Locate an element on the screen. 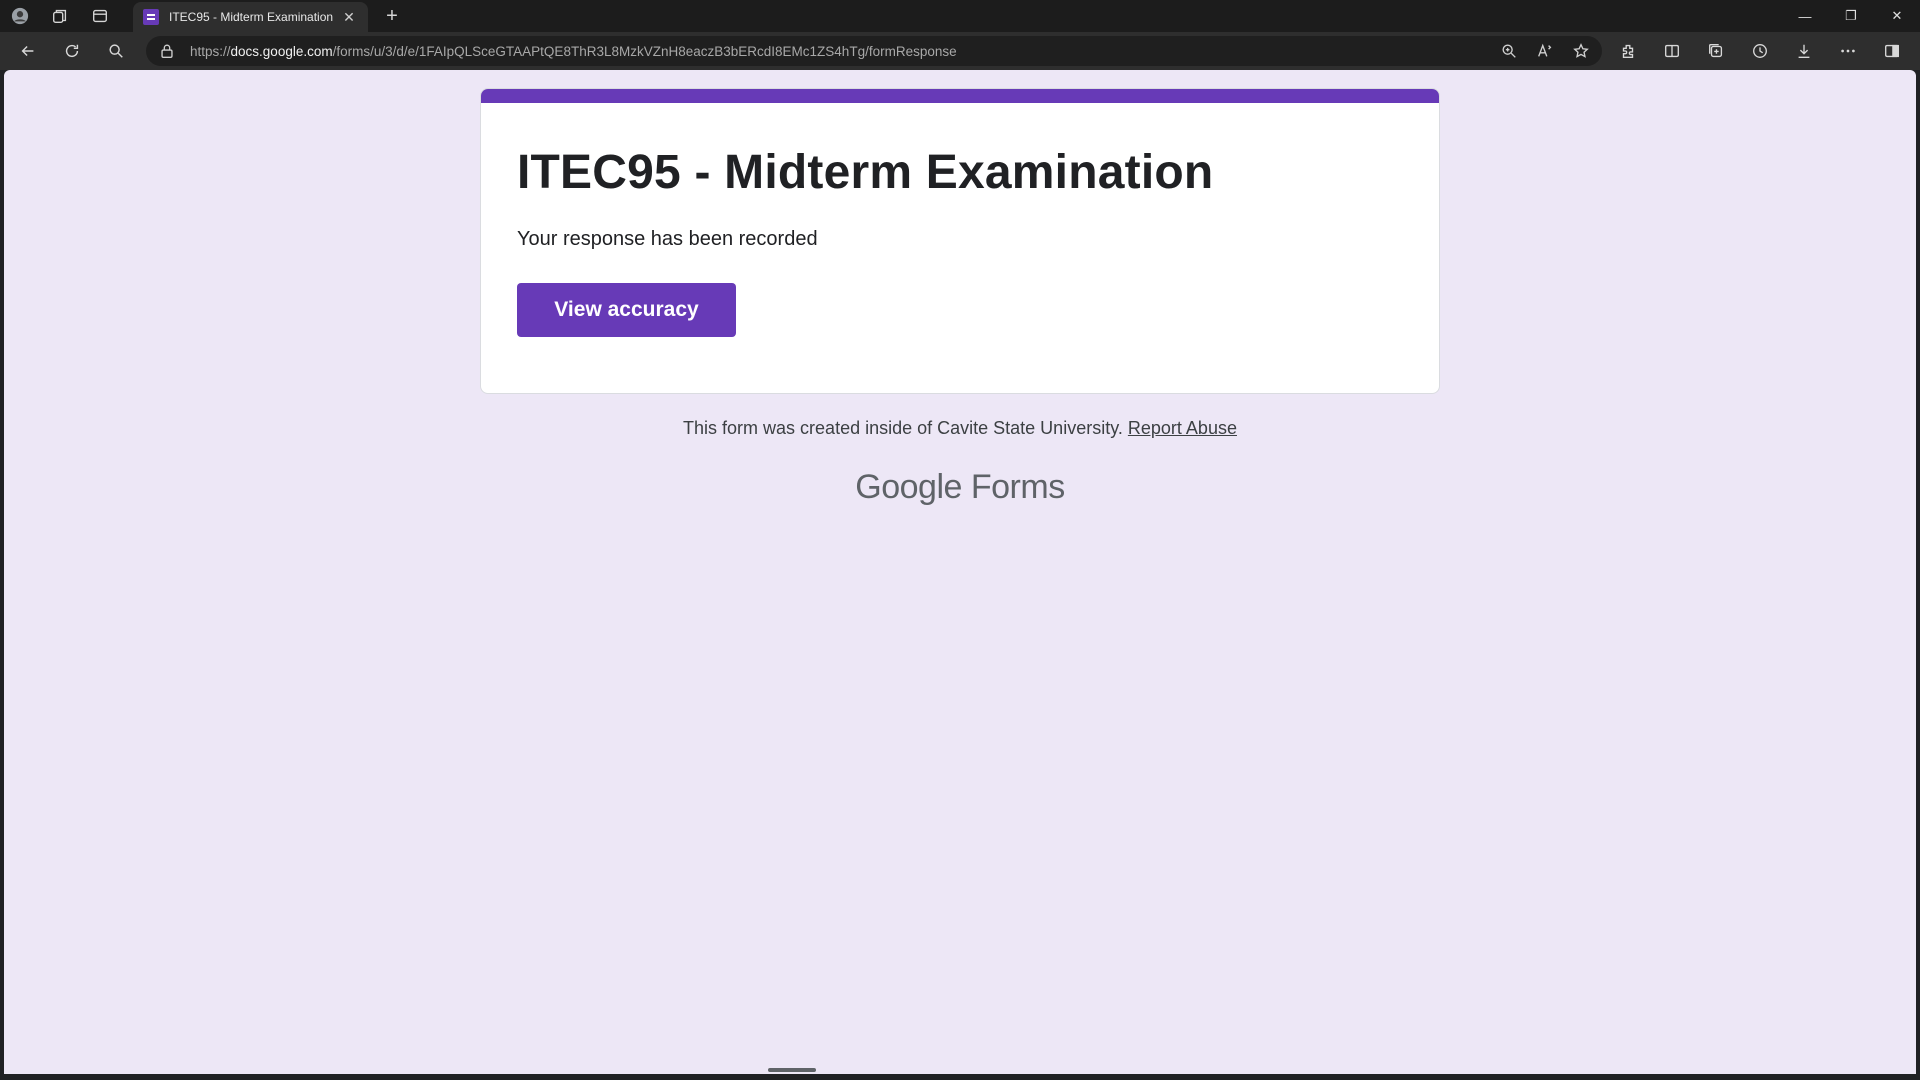 This screenshot has height=1080, width=1920. new-tab-button: + is located at coordinates (392, 16).